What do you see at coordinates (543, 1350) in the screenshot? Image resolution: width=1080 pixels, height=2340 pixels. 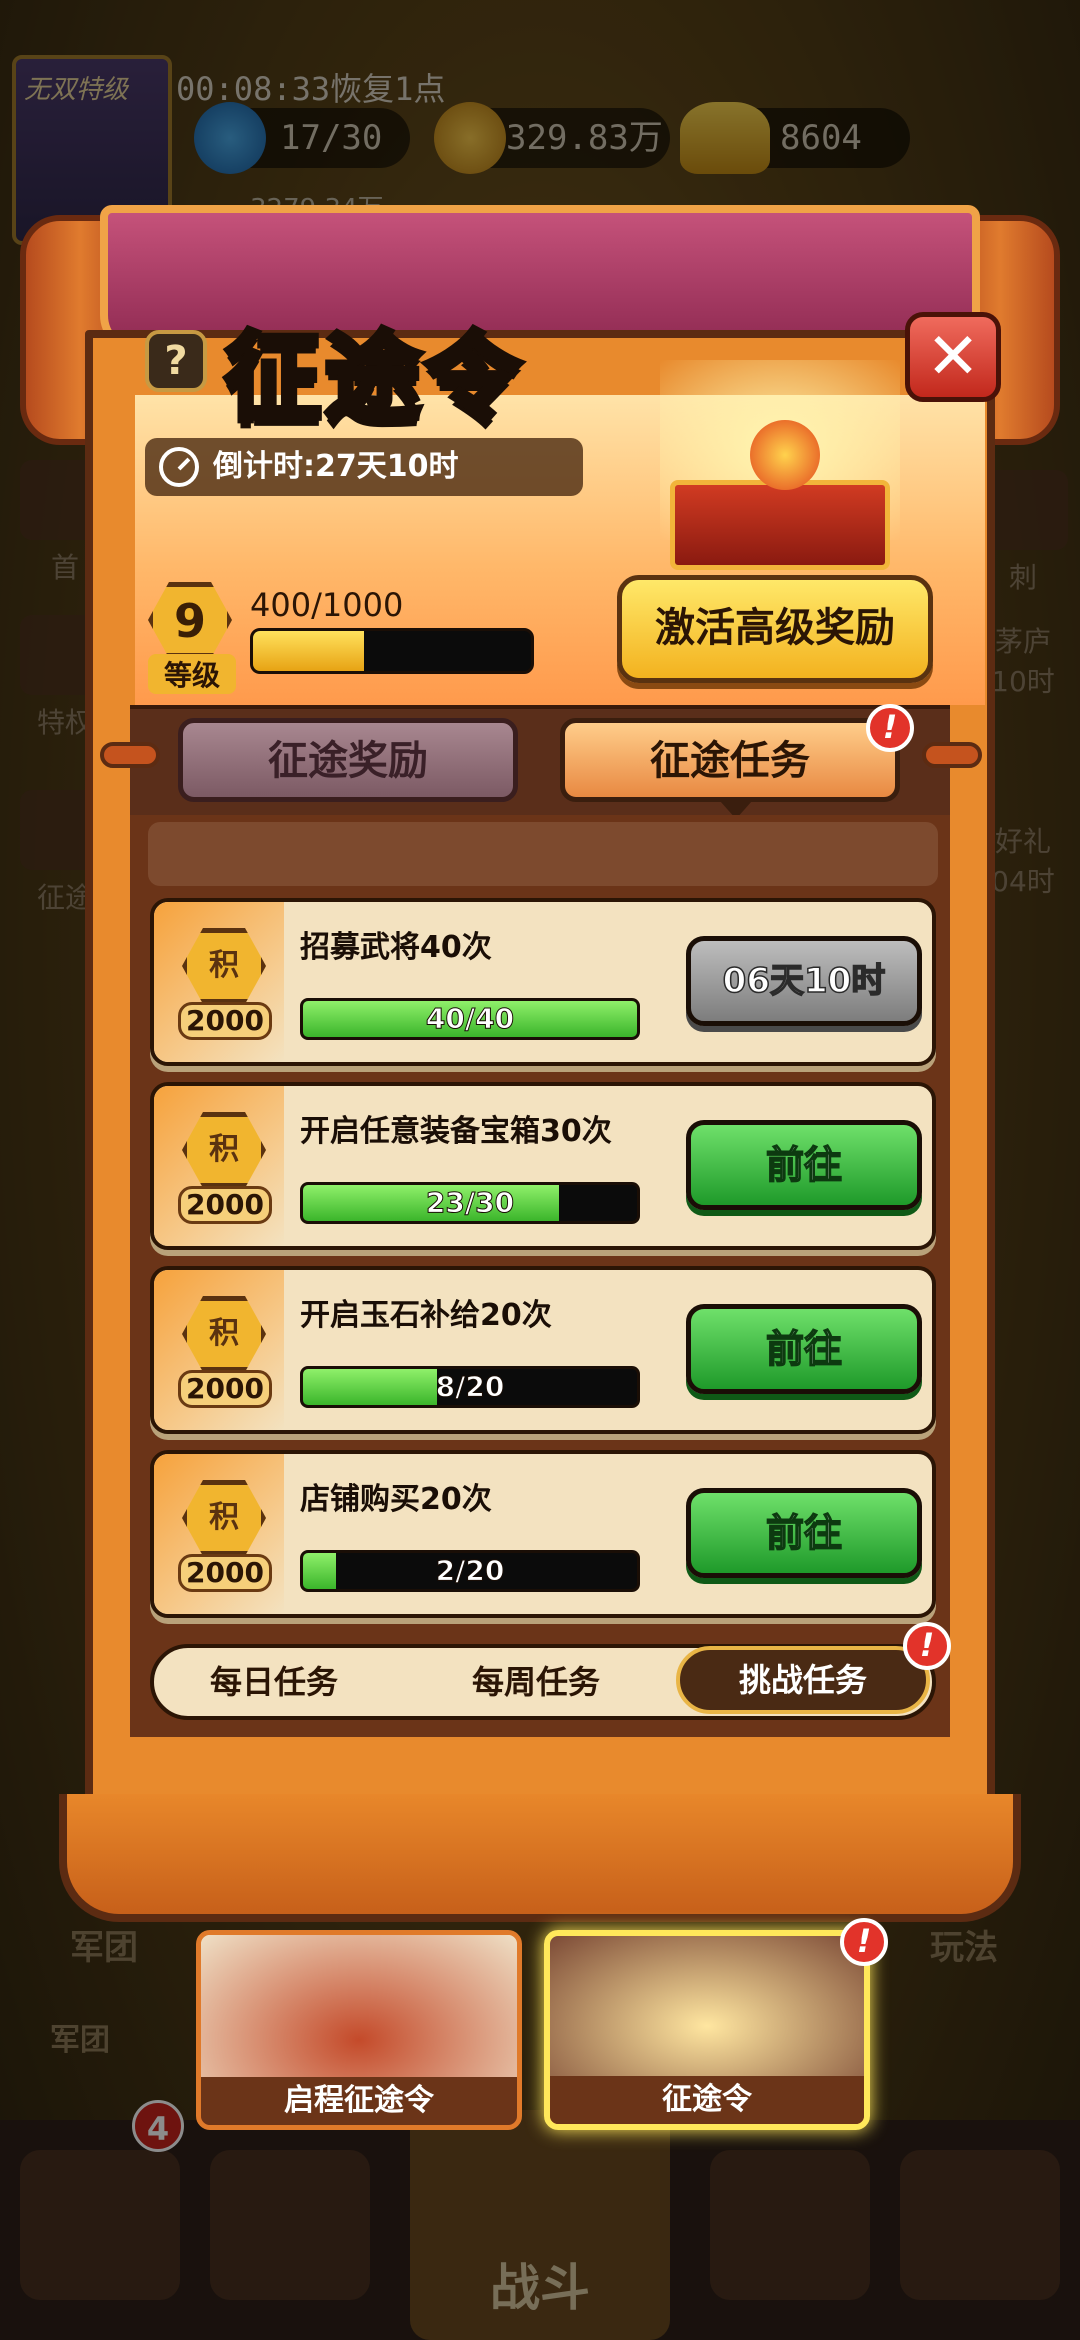 I see `task-row: 积 2000 开启玉石补给20次 8/20 前往` at bounding box center [543, 1350].